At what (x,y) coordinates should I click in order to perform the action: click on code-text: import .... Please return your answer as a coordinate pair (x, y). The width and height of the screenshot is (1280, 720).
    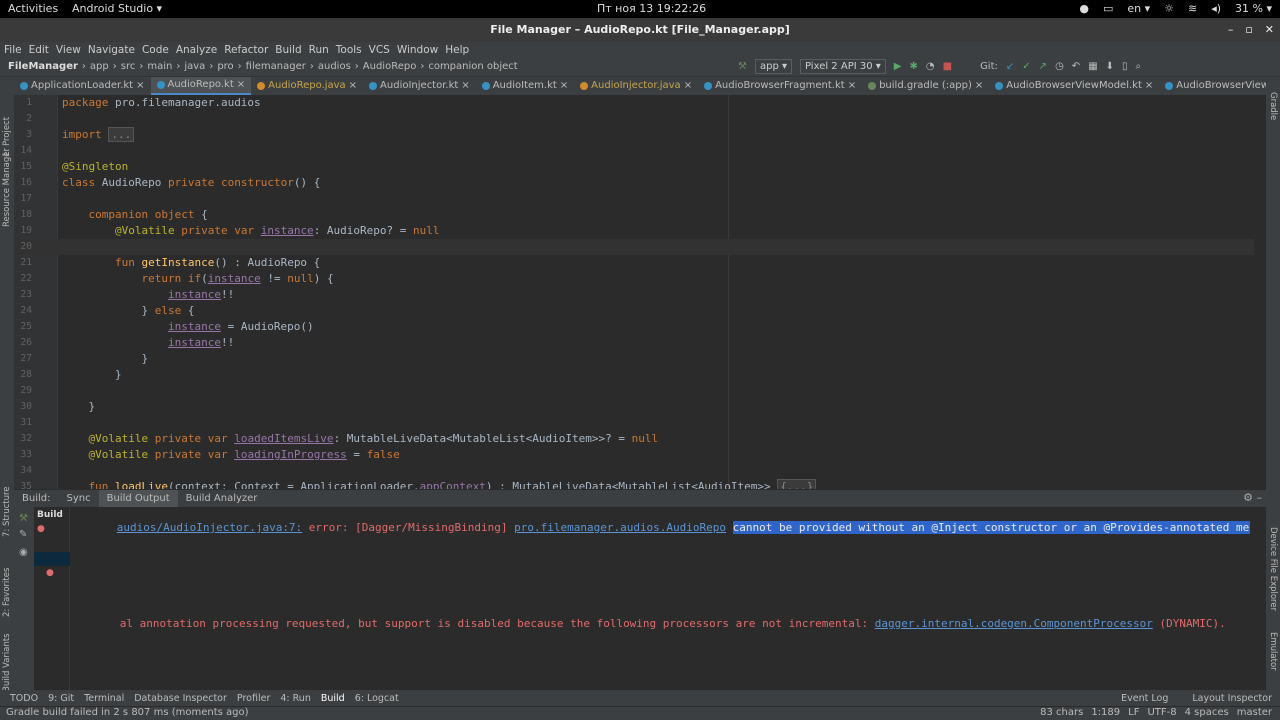
    Looking at the image, I should click on (98, 135).